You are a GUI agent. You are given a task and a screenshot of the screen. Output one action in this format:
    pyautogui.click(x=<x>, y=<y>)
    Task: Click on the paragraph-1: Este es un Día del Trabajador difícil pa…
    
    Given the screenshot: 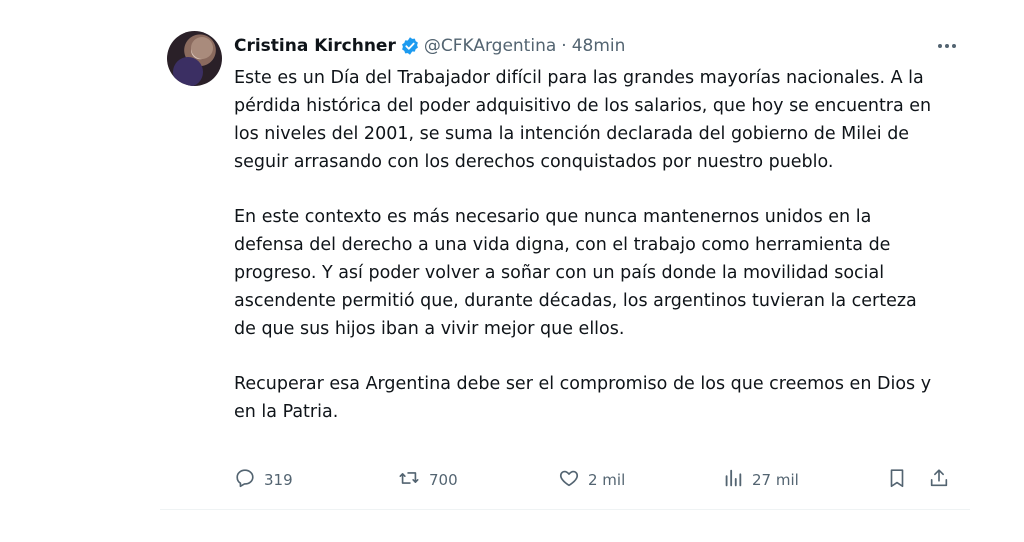 What is the action you would take?
    pyautogui.click(x=583, y=120)
    